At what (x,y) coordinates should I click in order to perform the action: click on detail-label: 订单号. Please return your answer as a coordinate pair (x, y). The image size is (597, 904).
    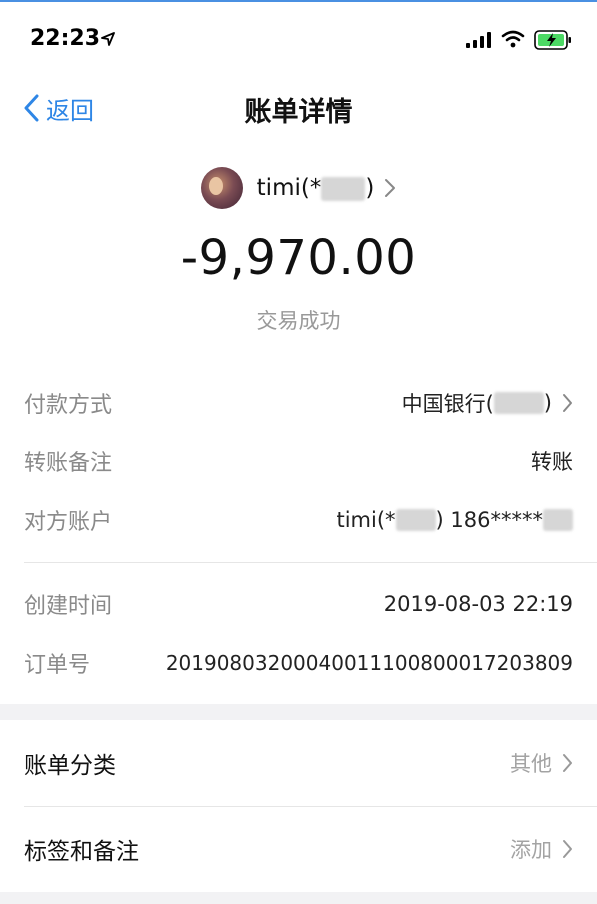
    Looking at the image, I should click on (57, 665).